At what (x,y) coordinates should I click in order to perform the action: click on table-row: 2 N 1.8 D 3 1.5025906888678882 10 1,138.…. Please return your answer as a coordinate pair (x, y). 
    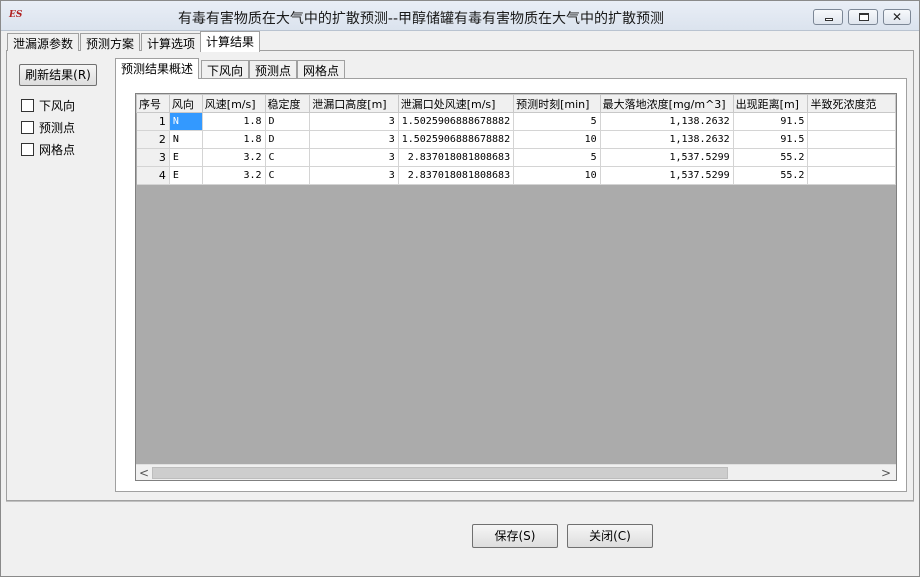
    Looking at the image, I should click on (516, 139).